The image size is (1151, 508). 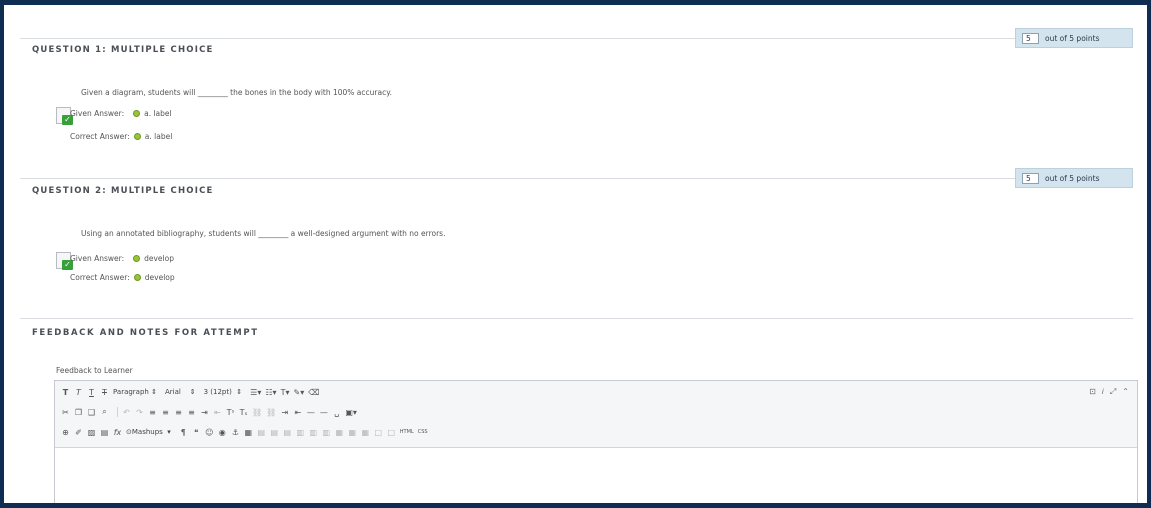 What do you see at coordinates (378, 432) in the screenshot?
I see `table-cell-icon: □` at bounding box center [378, 432].